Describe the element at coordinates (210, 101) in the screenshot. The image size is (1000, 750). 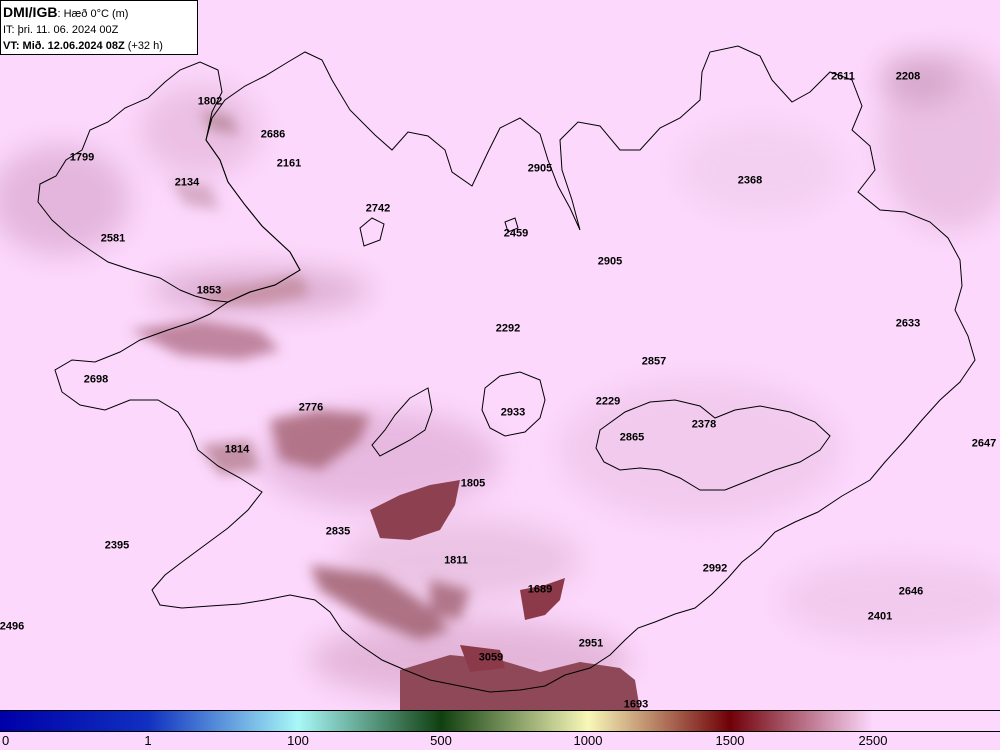
I see `value-label: 1802` at that location.